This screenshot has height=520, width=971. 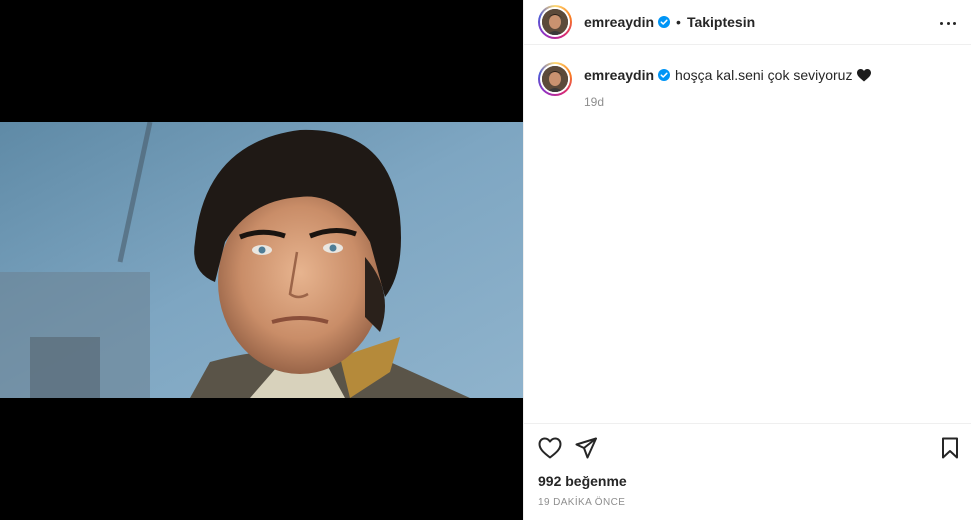 I want to click on caption-avatar, so click(x=555, y=79).